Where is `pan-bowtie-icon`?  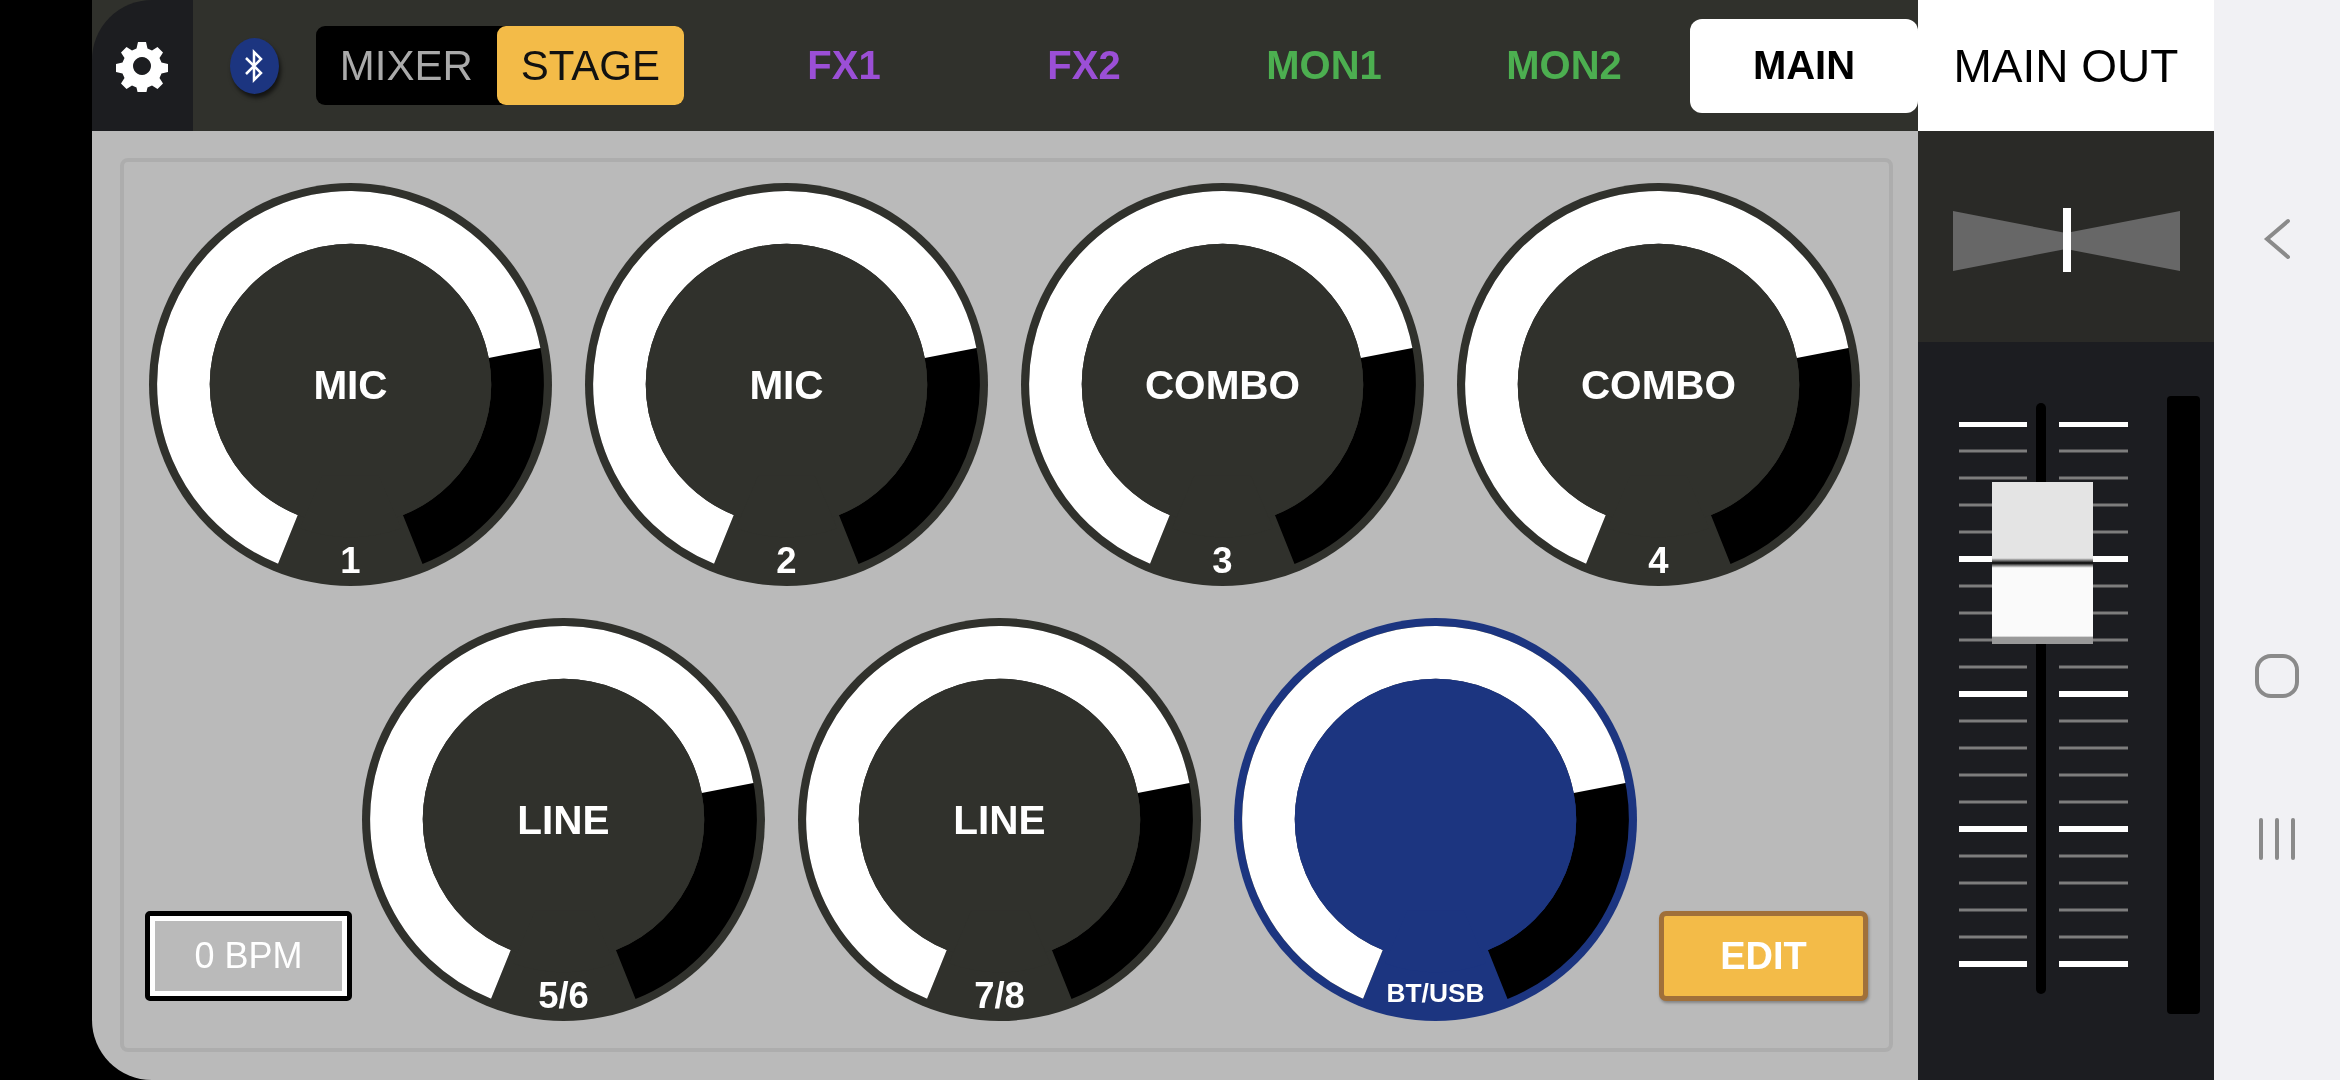
pan-bowtie-icon is located at coordinates (2066, 241).